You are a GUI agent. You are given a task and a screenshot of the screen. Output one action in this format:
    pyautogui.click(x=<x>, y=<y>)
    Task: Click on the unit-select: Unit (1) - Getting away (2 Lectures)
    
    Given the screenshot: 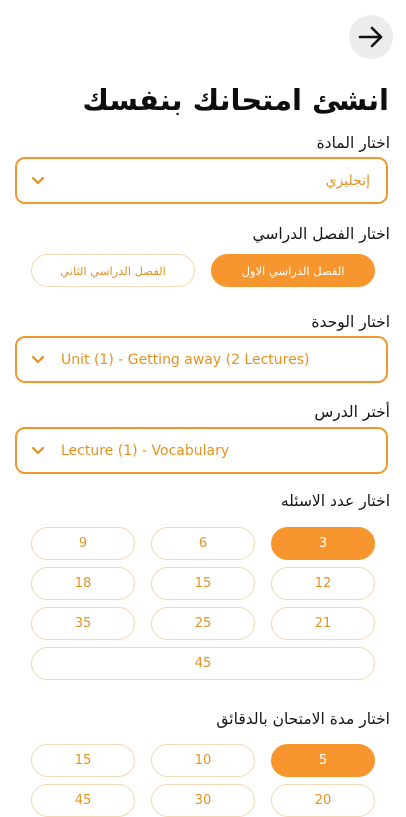 What is the action you would take?
    pyautogui.click(x=201, y=359)
    